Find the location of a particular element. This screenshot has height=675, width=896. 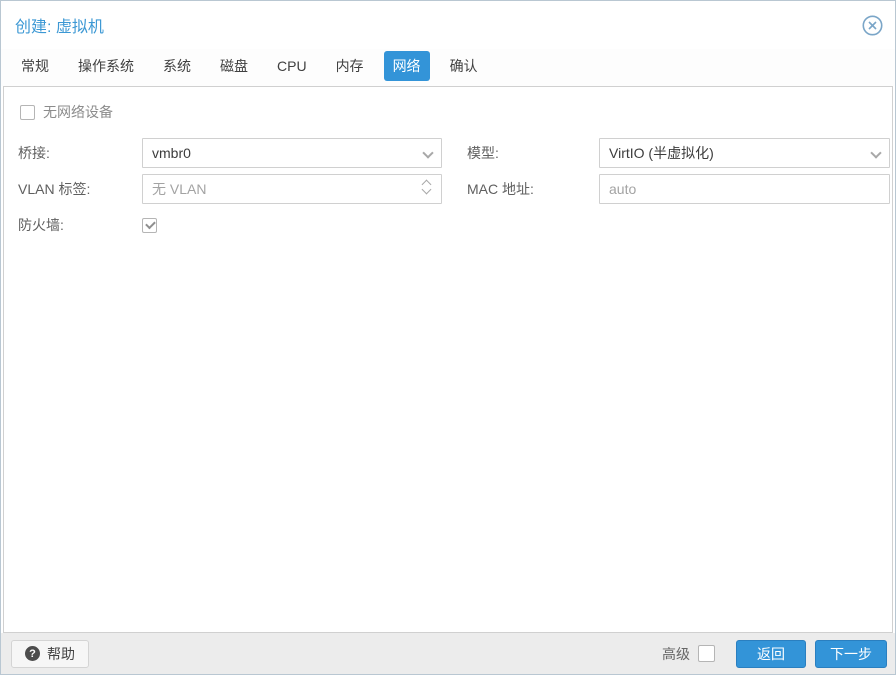

tab-disks: 磁盘 is located at coordinates (234, 66).